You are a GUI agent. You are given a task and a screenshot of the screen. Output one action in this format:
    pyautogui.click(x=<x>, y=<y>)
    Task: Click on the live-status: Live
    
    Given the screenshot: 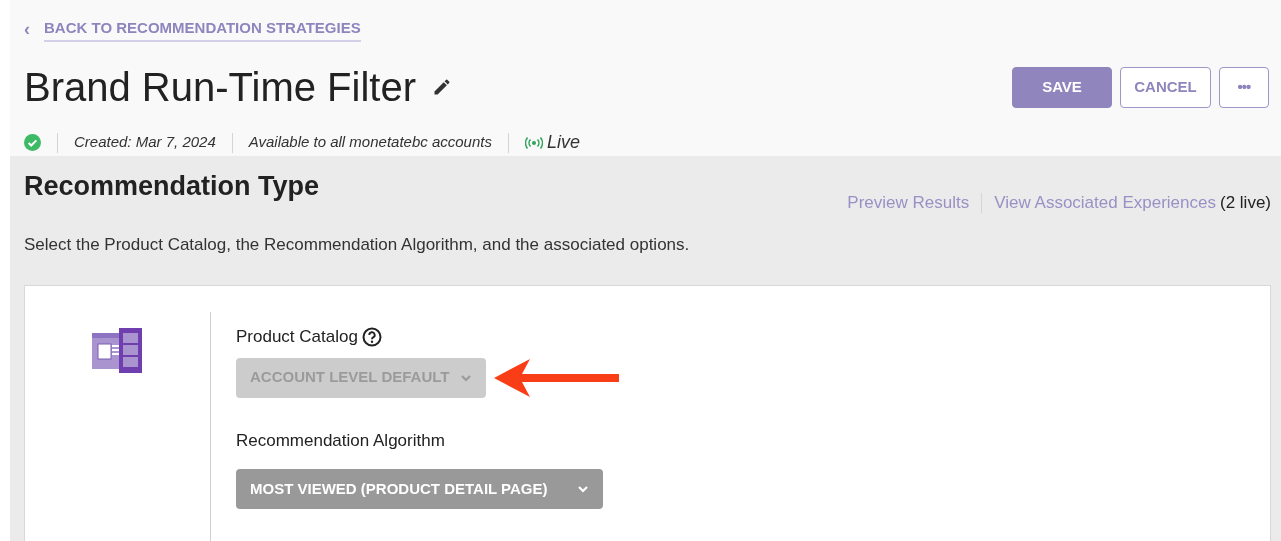 What is the action you would take?
    pyautogui.click(x=563, y=142)
    